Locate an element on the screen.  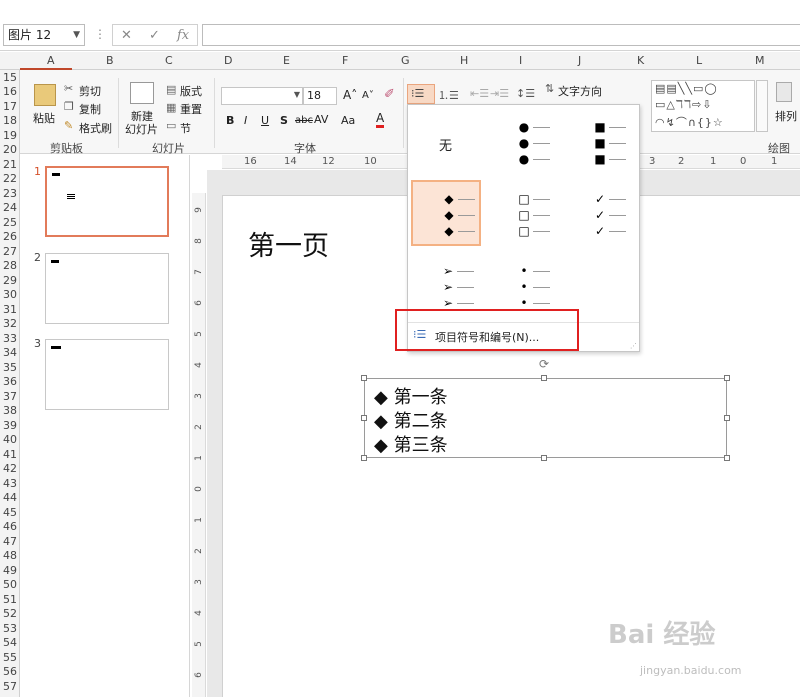
row-header: 25 is located at coordinates (10, 222).